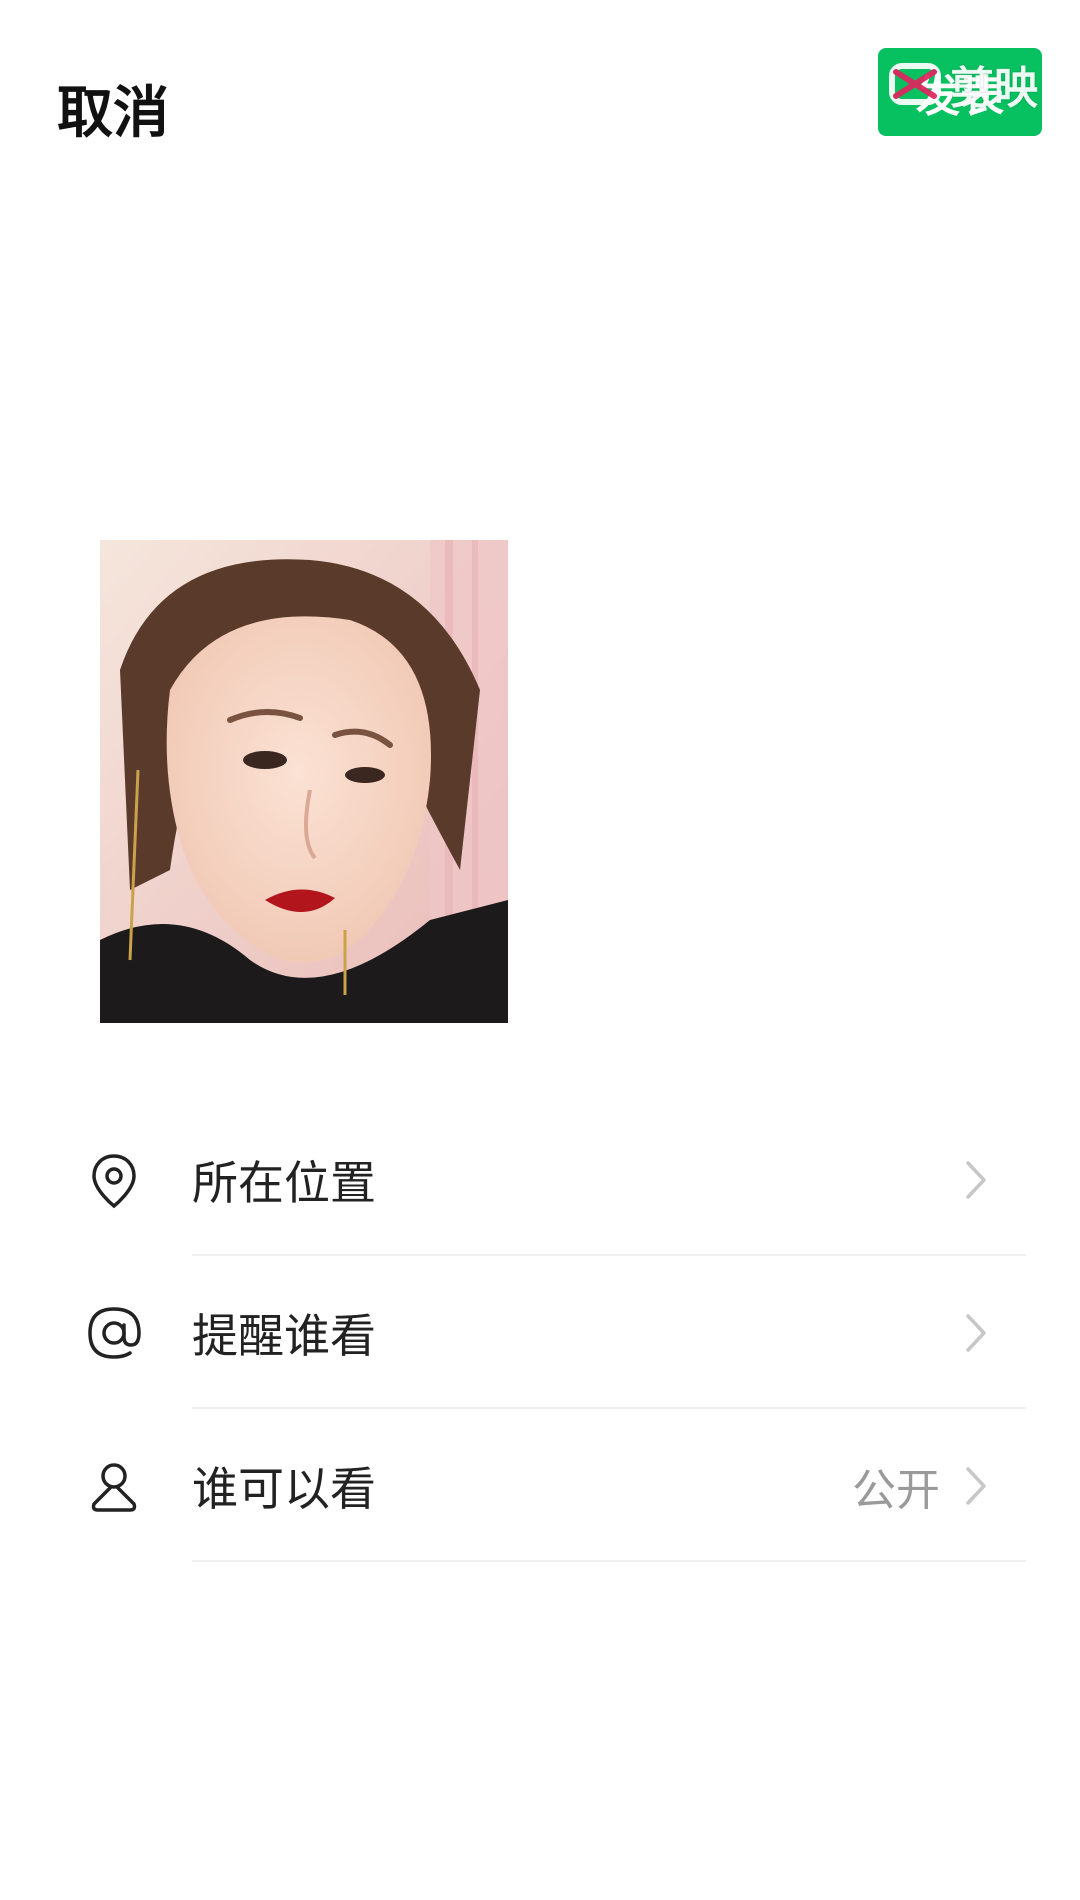  I want to click on post-text-input, so click(539, 357).